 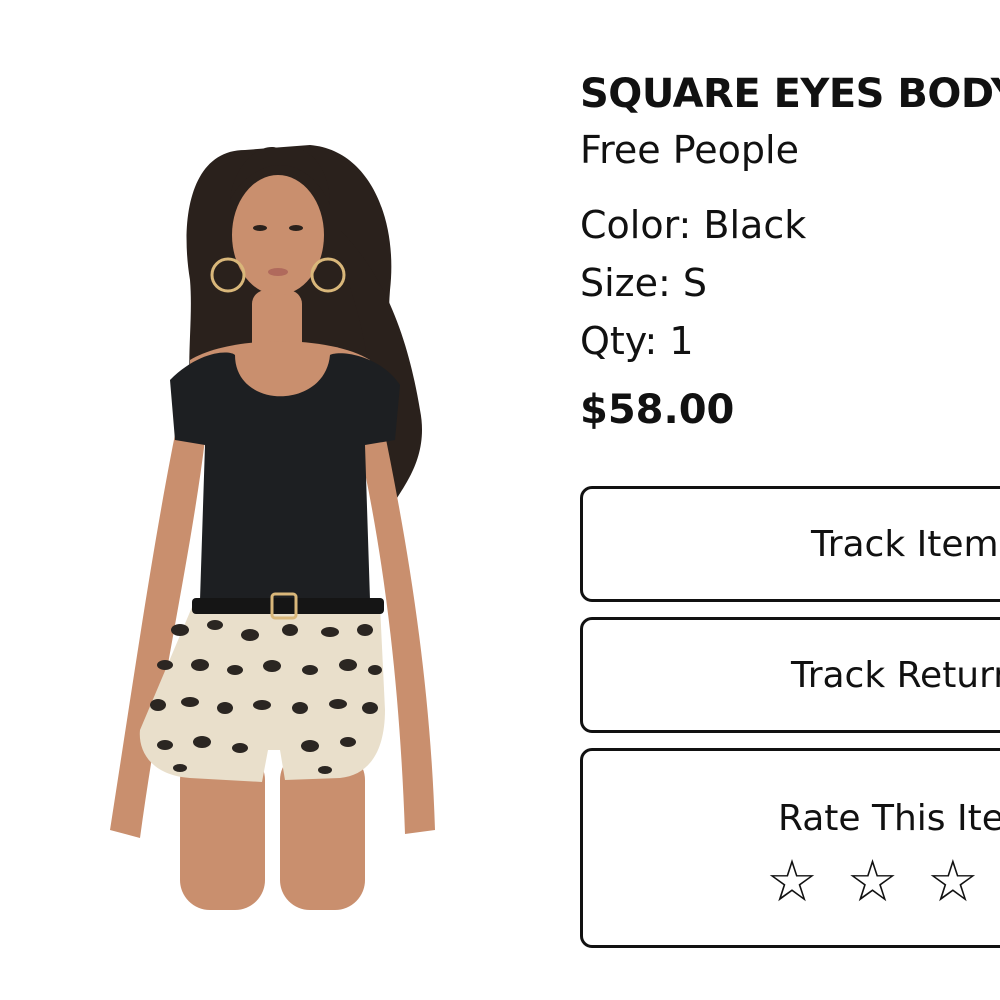 I want to click on track-return-button: Track Return, so click(x=790, y=675).